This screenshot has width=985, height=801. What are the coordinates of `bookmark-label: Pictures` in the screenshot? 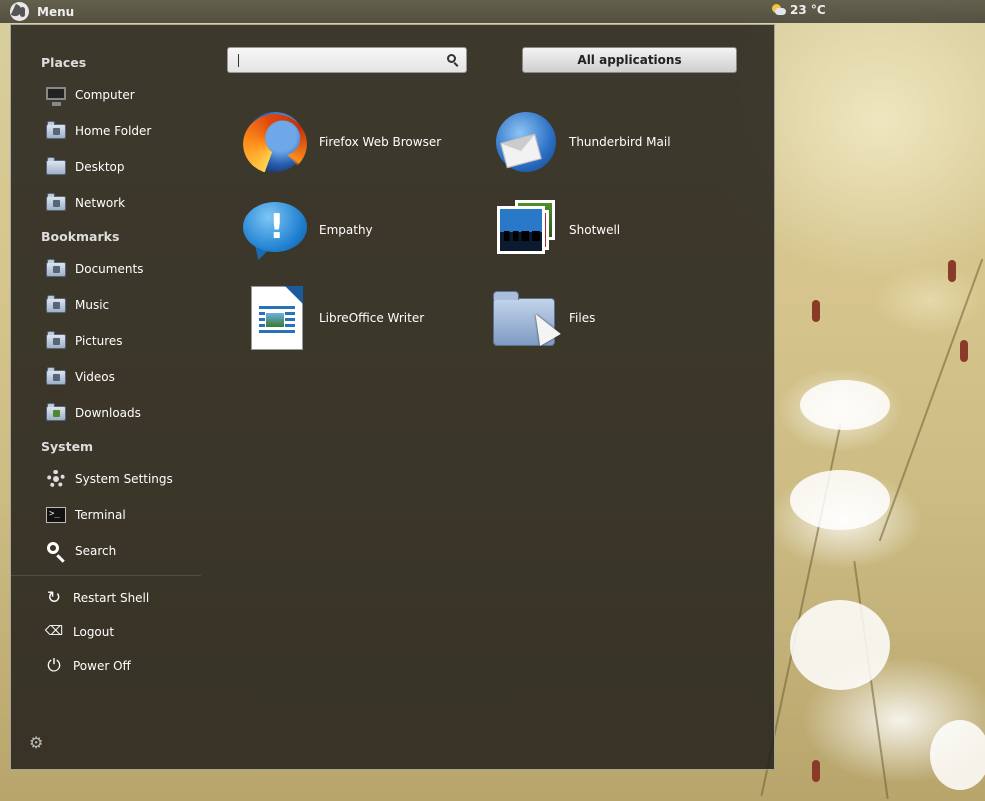 It's located at (99, 341).